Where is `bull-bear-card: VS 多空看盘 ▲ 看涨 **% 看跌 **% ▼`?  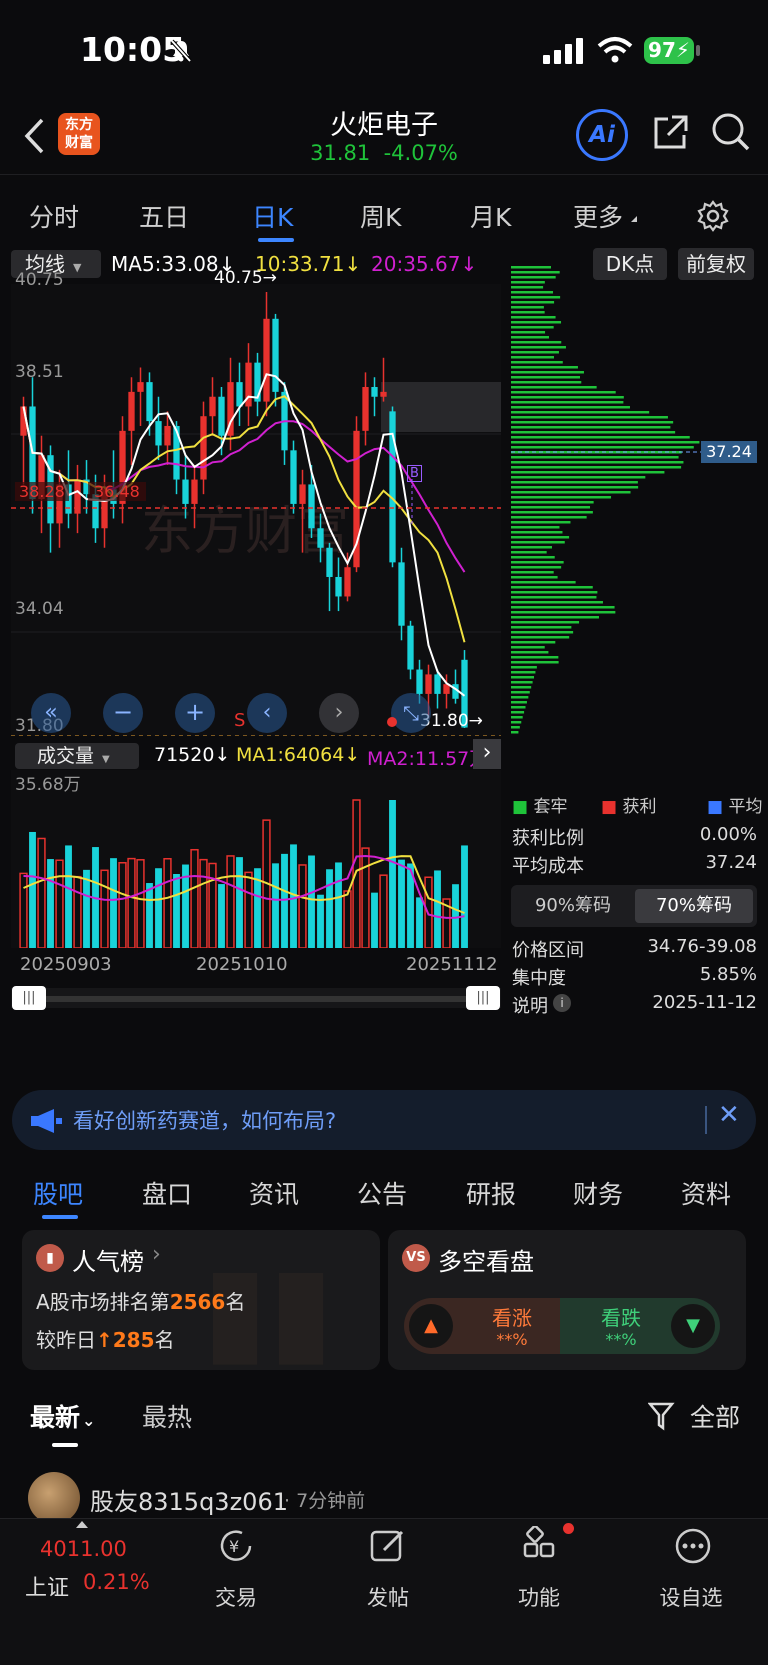 bull-bear-card: VS 多空看盘 ▲ 看涨 **% 看跌 **% ▼ is located at coordinates (567, 1300).